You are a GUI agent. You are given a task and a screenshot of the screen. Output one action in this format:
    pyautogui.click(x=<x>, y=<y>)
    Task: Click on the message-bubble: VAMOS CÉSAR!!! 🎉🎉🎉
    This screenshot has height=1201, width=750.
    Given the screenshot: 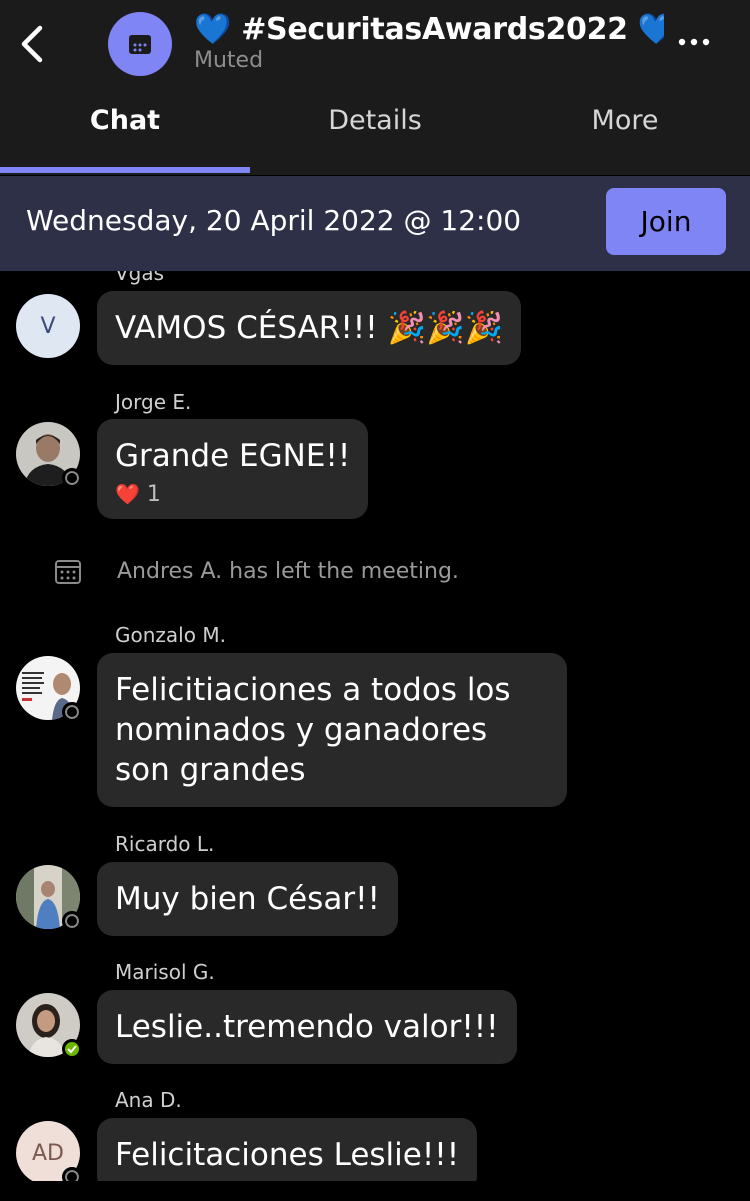 What is the action you would take?
    pyautogui.click(x=309, y=328)
    